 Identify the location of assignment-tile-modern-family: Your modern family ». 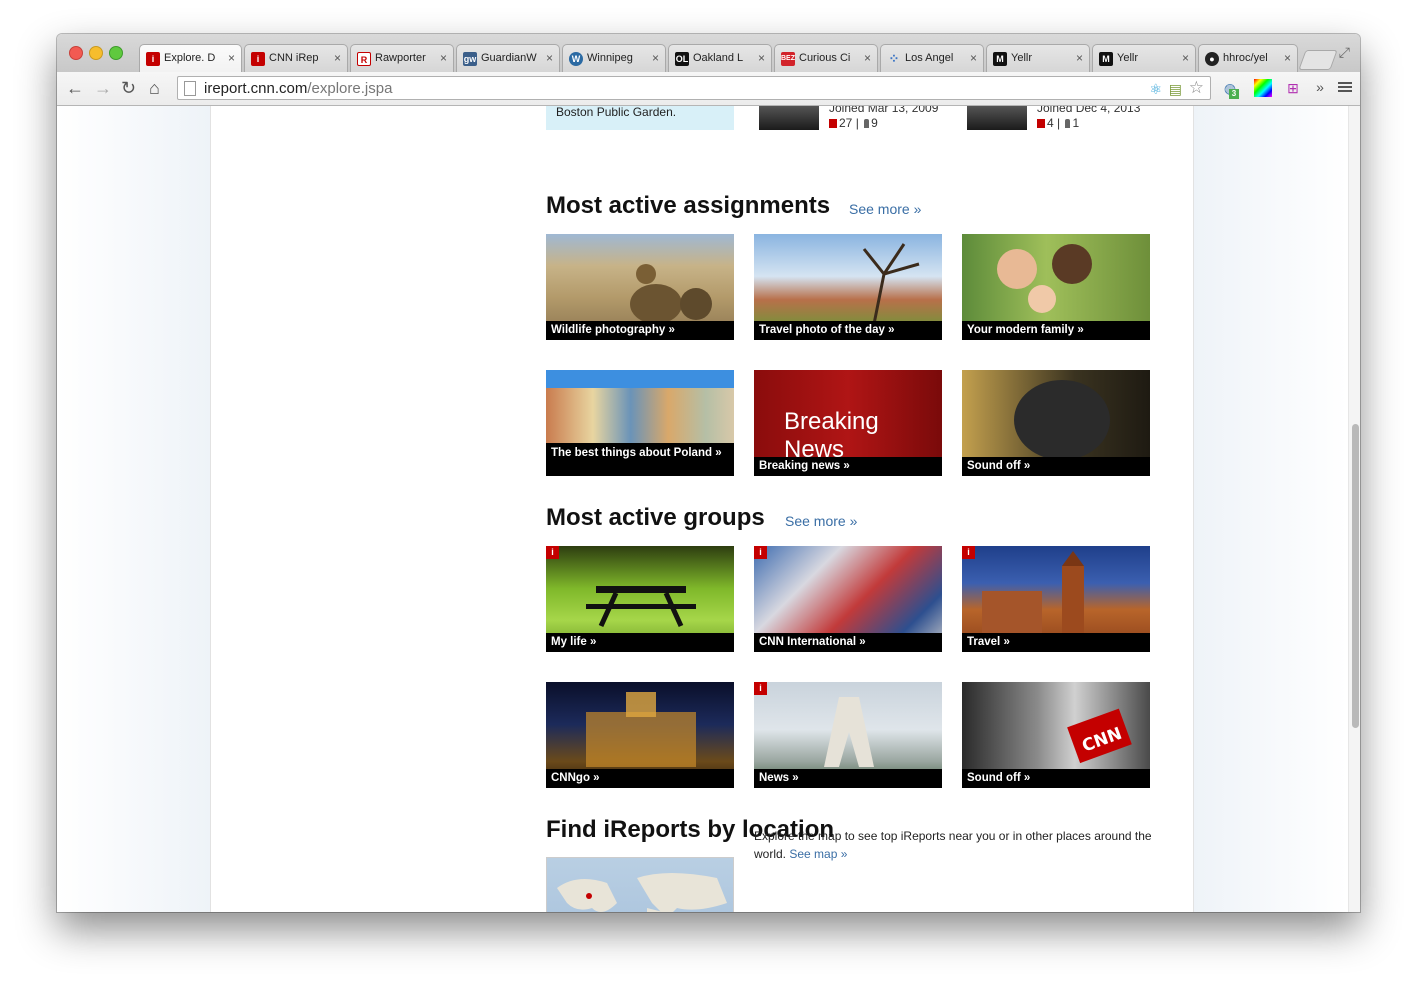
(1056, 287).